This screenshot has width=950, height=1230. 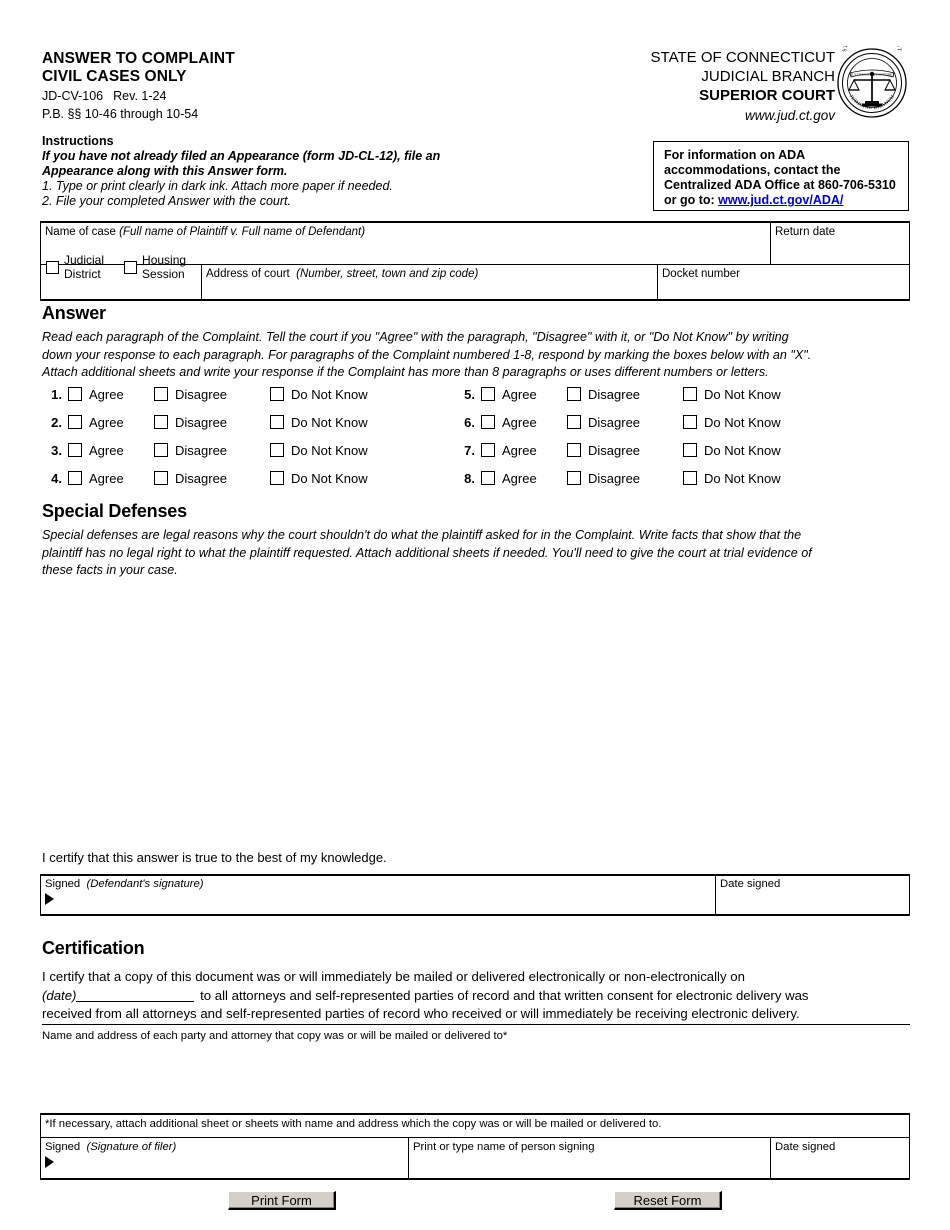 What do you see at coordinates (429, 289) in the screenshot?
I see `address-of-court-input` at bounding box center [429, 289].